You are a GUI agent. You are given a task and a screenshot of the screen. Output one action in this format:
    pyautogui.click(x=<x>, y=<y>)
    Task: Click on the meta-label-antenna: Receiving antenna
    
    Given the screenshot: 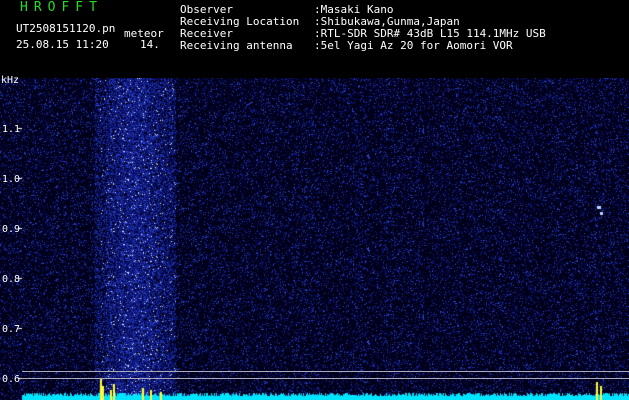 What is the action you would take?
    pyautogui.click(x=236, y=45)
    